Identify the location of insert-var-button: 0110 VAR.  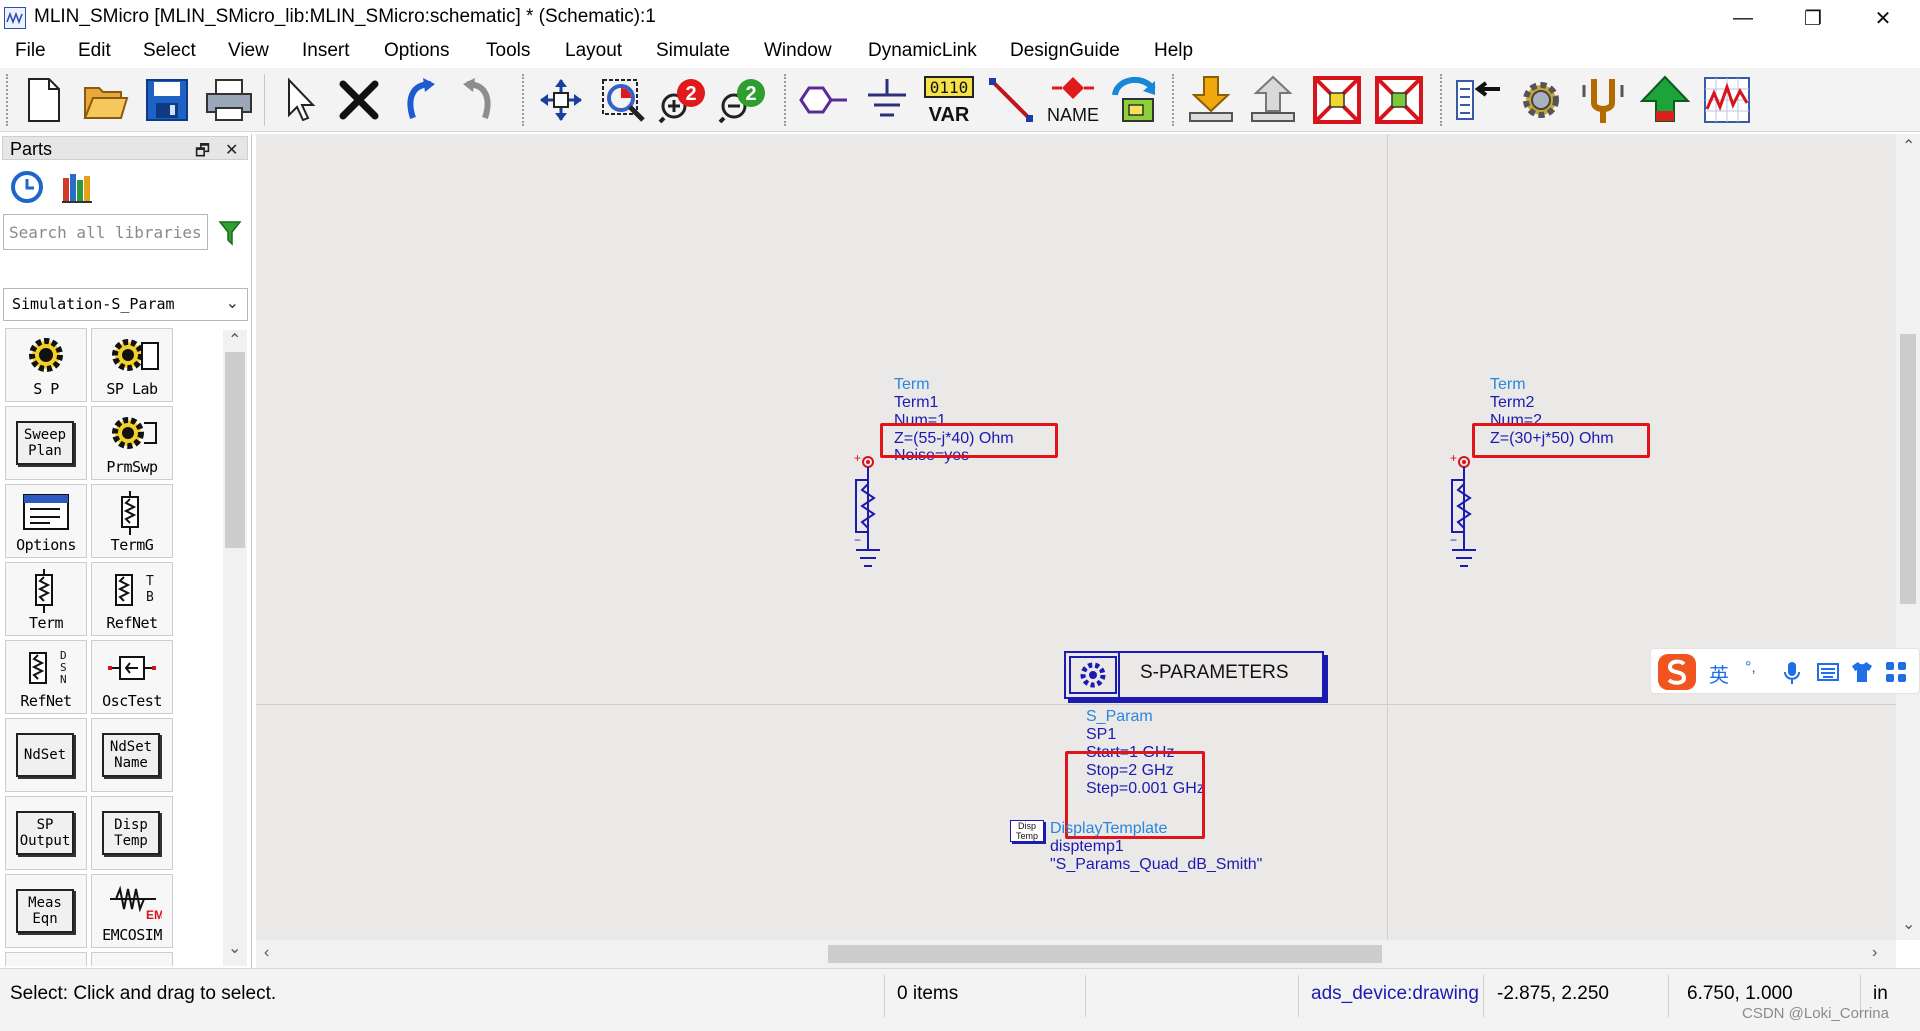
(949, 100).